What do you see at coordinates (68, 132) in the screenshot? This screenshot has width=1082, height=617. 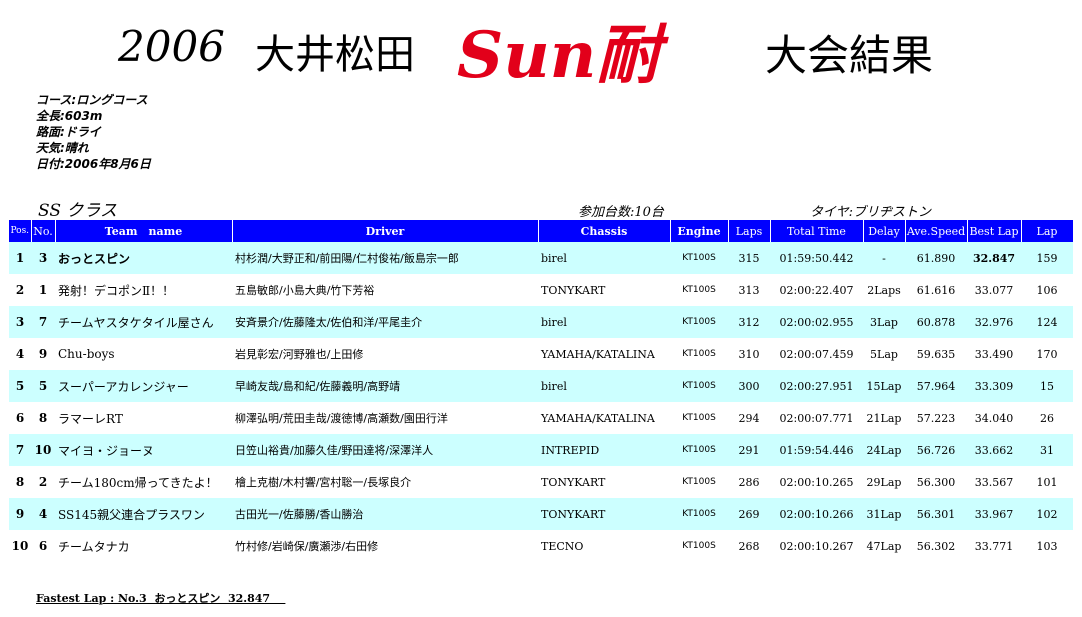 I see `surface-info: 路面:ドライ` at bounding box center [68, 132].